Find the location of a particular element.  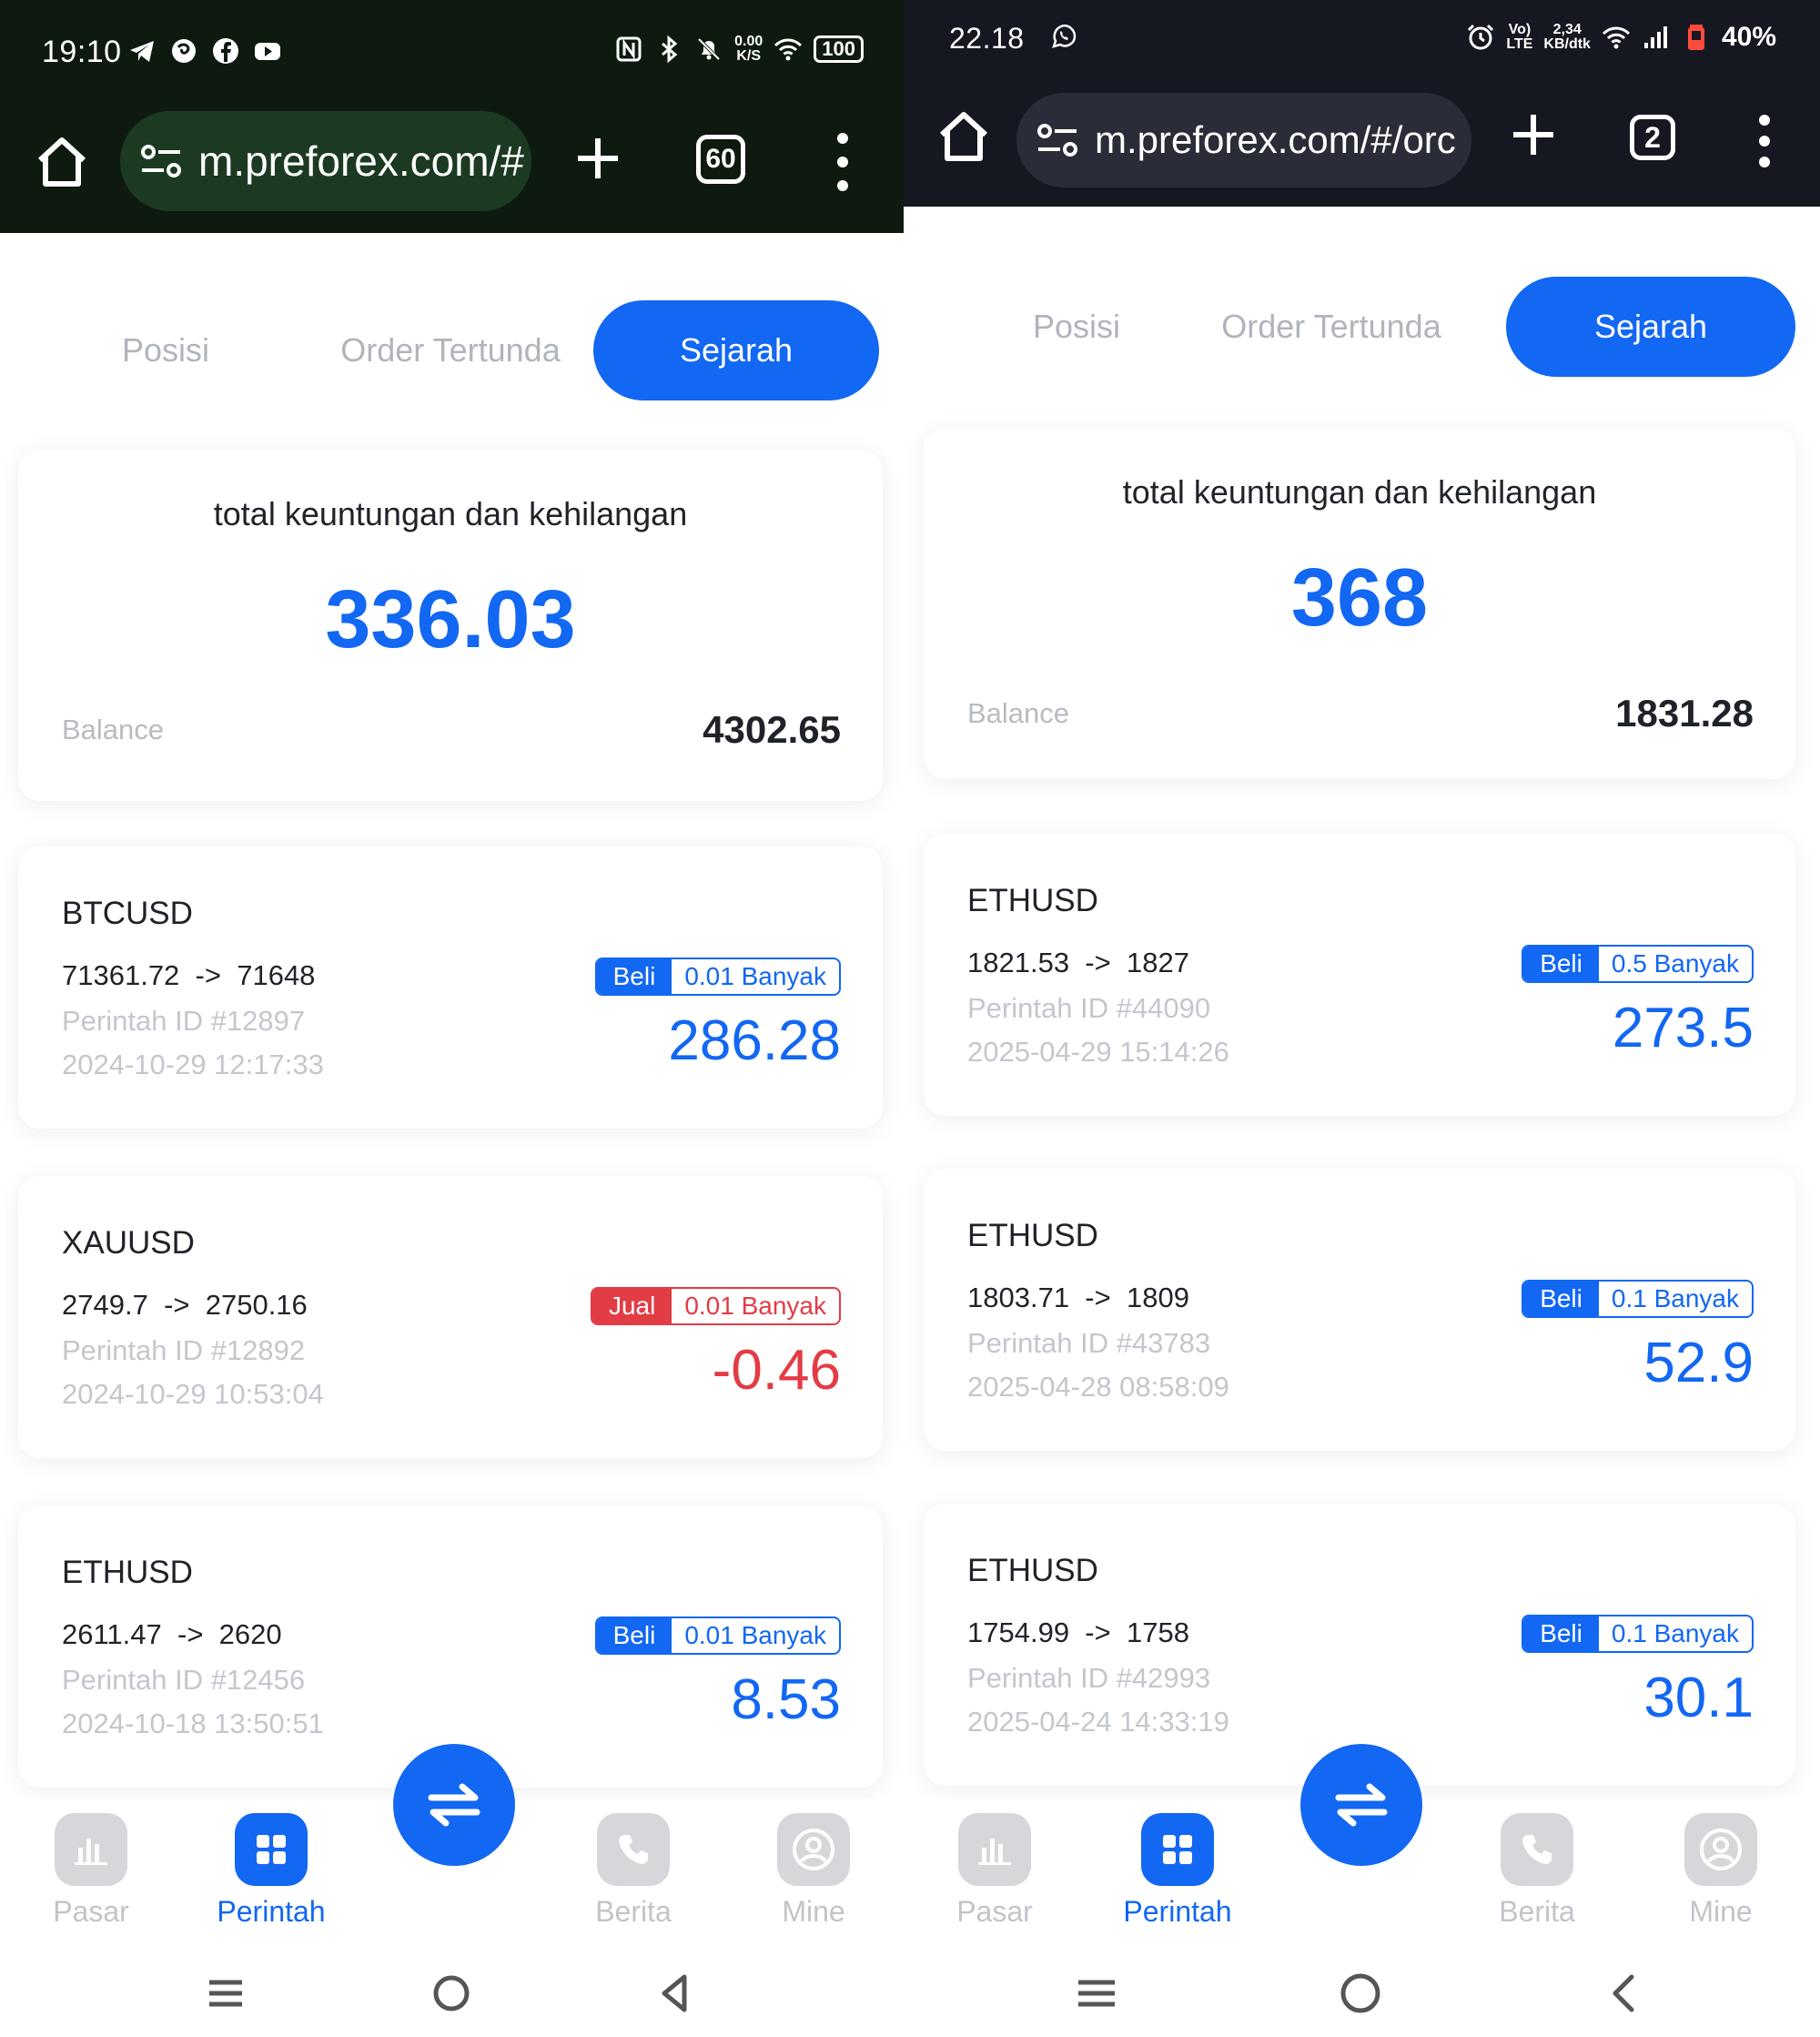

total-pnl-value: 368 is located at coordinates (1360, 598).